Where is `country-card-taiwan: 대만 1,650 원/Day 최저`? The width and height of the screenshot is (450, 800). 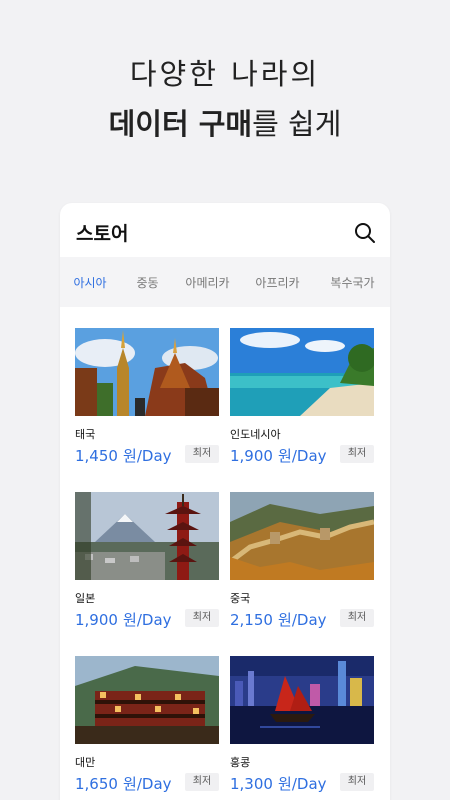
country-card-taiwan: 대만 1,650 원/Day 최저 is located at coordinates (147, 725).